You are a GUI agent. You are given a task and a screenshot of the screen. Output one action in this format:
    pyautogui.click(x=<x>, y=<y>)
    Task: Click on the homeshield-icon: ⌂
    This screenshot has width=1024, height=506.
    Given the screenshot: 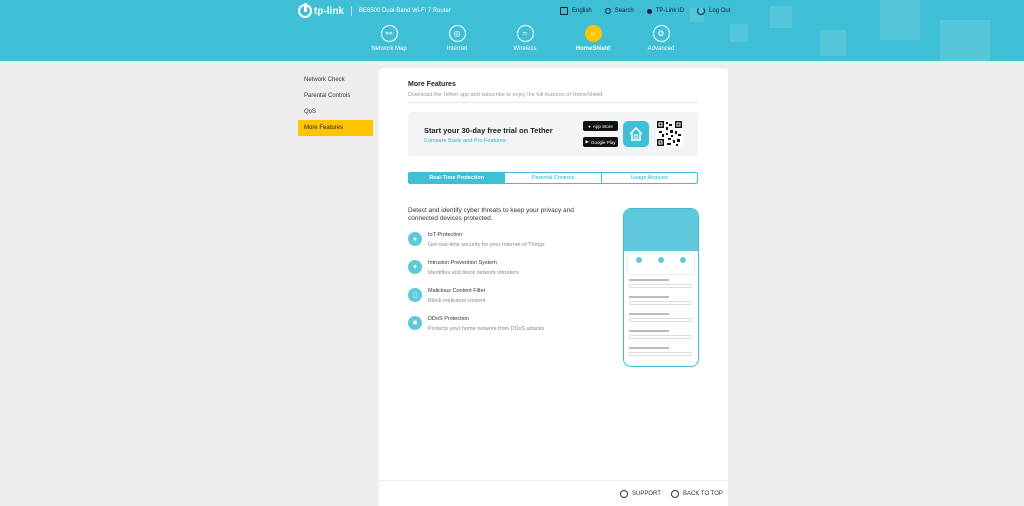 What is the action you would take?
    pyautogui.click(x=593, y=33)
    